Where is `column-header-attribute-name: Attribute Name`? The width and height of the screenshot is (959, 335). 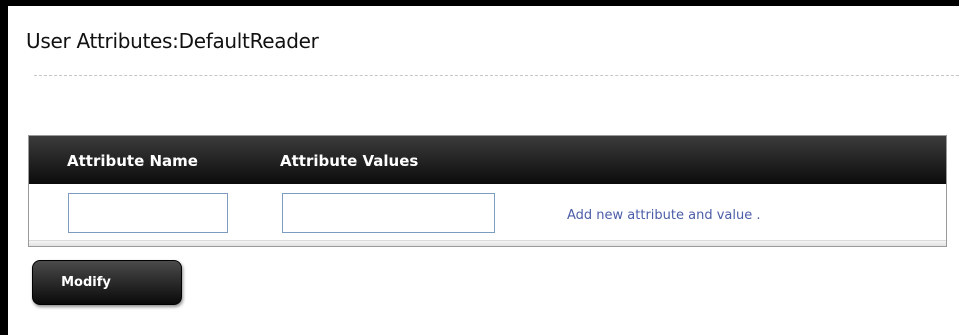
column-header-attribute-name: Attribute Name is located at coordinates (132, 161).